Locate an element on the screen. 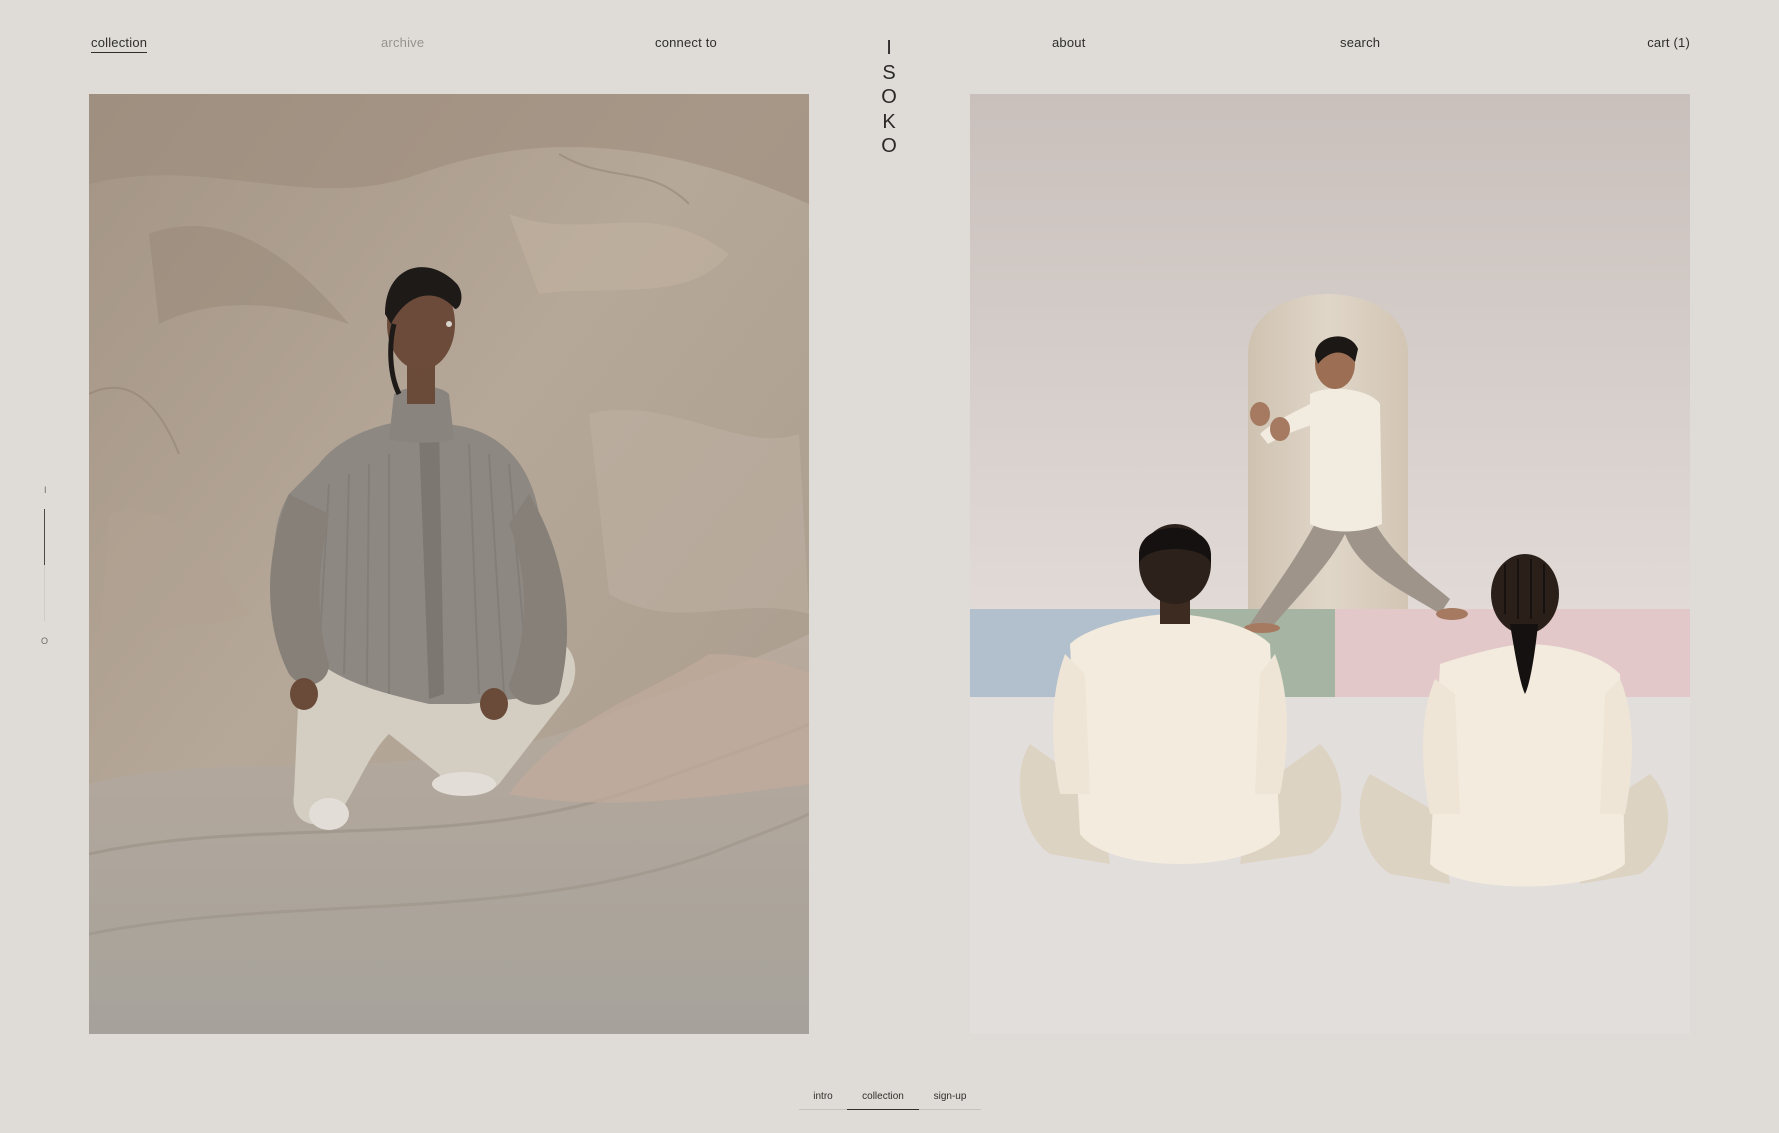 This screenshot has height=1133, width=1779. logo-letter: K is located at coordinates (889, 121).